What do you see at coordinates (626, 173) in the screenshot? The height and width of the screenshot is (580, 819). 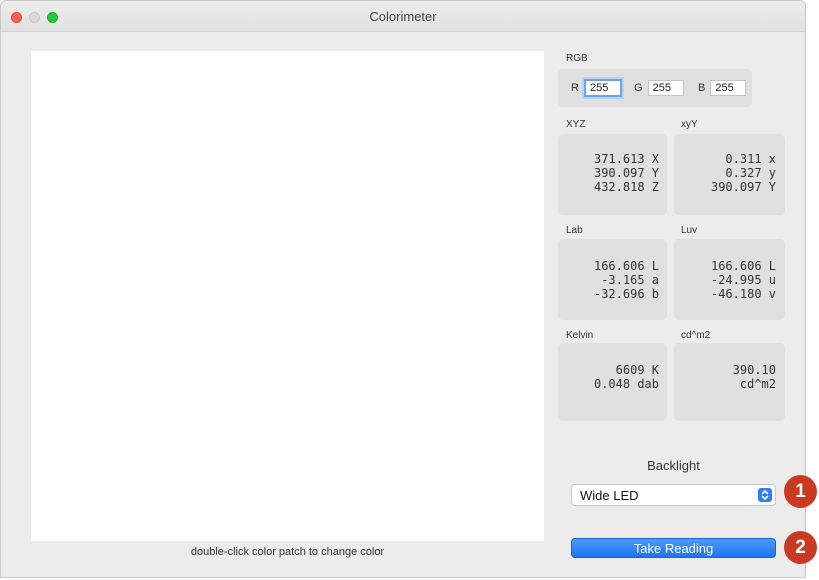 I see `xyz-y-value: 390.097 Y` at bounding box center [626, 173].